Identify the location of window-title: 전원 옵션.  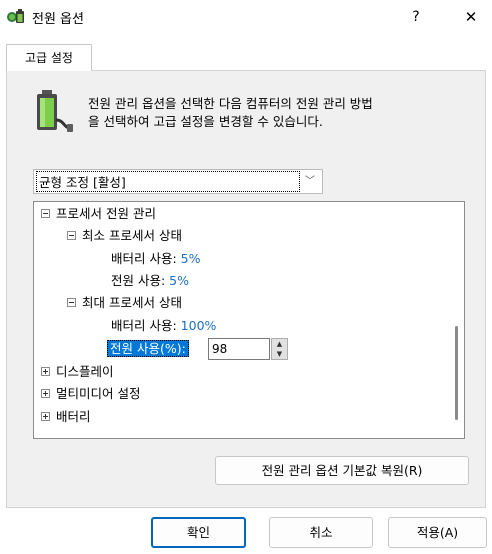
(58, 19).